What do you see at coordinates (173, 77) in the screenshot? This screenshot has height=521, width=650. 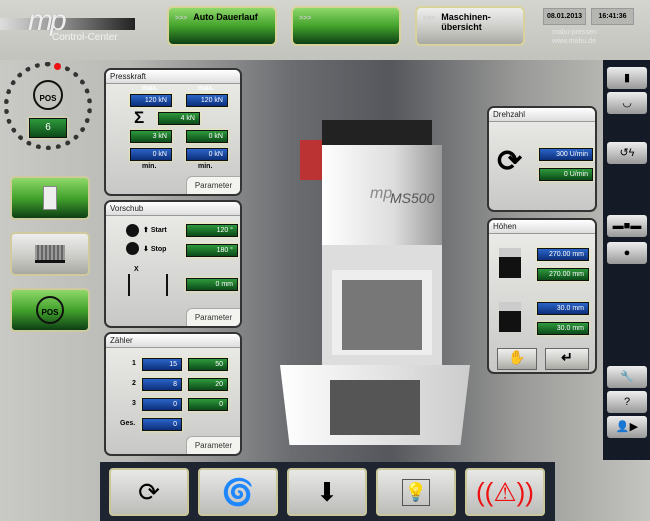 I see `panel-title: Presskraft` at bounding box center [173, 77].